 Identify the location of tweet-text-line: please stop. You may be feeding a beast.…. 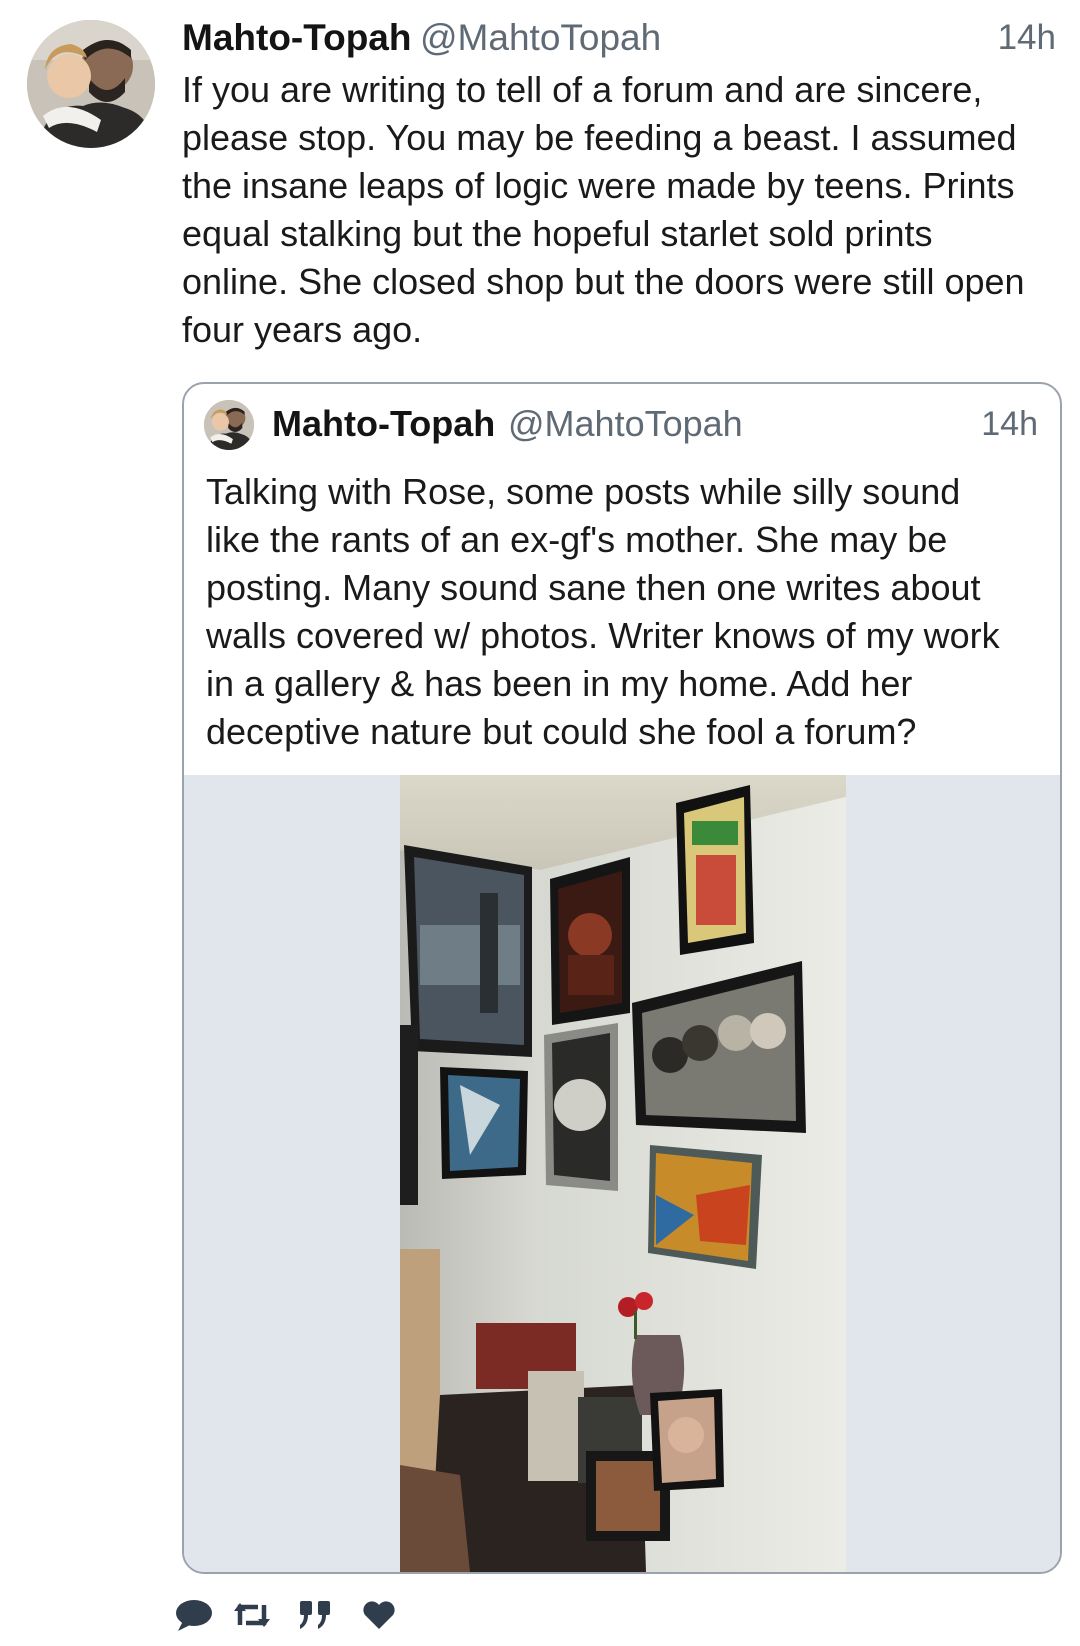
(599, 137).